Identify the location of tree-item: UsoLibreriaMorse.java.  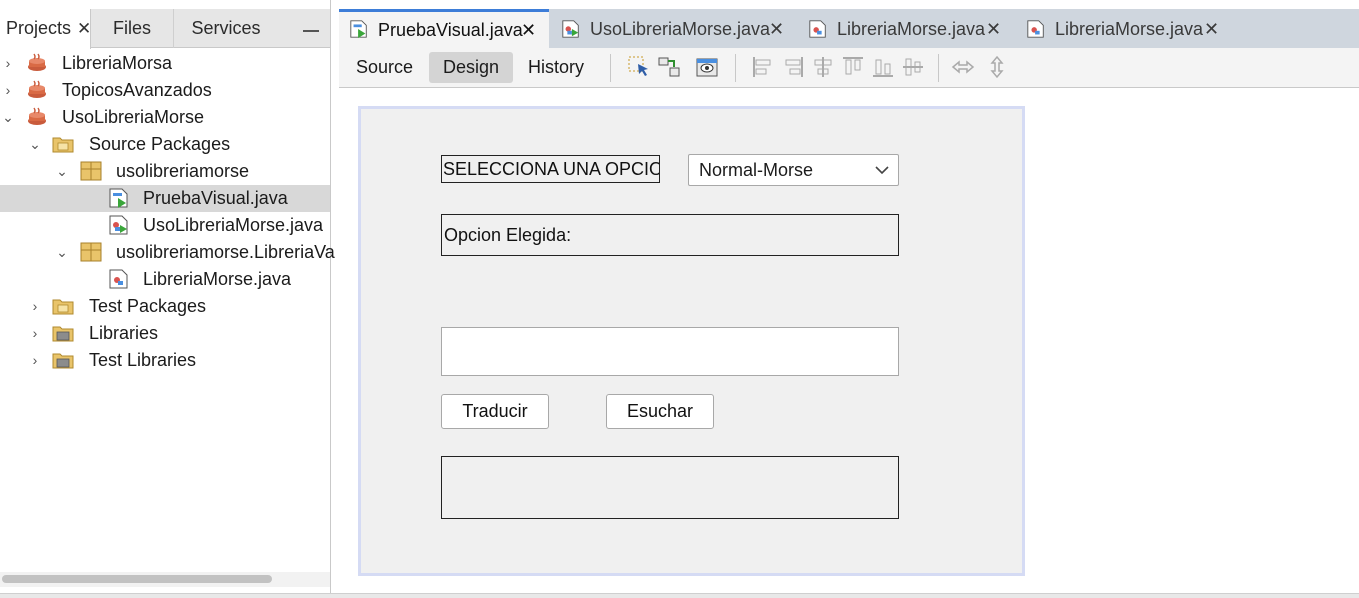
(165, 225).